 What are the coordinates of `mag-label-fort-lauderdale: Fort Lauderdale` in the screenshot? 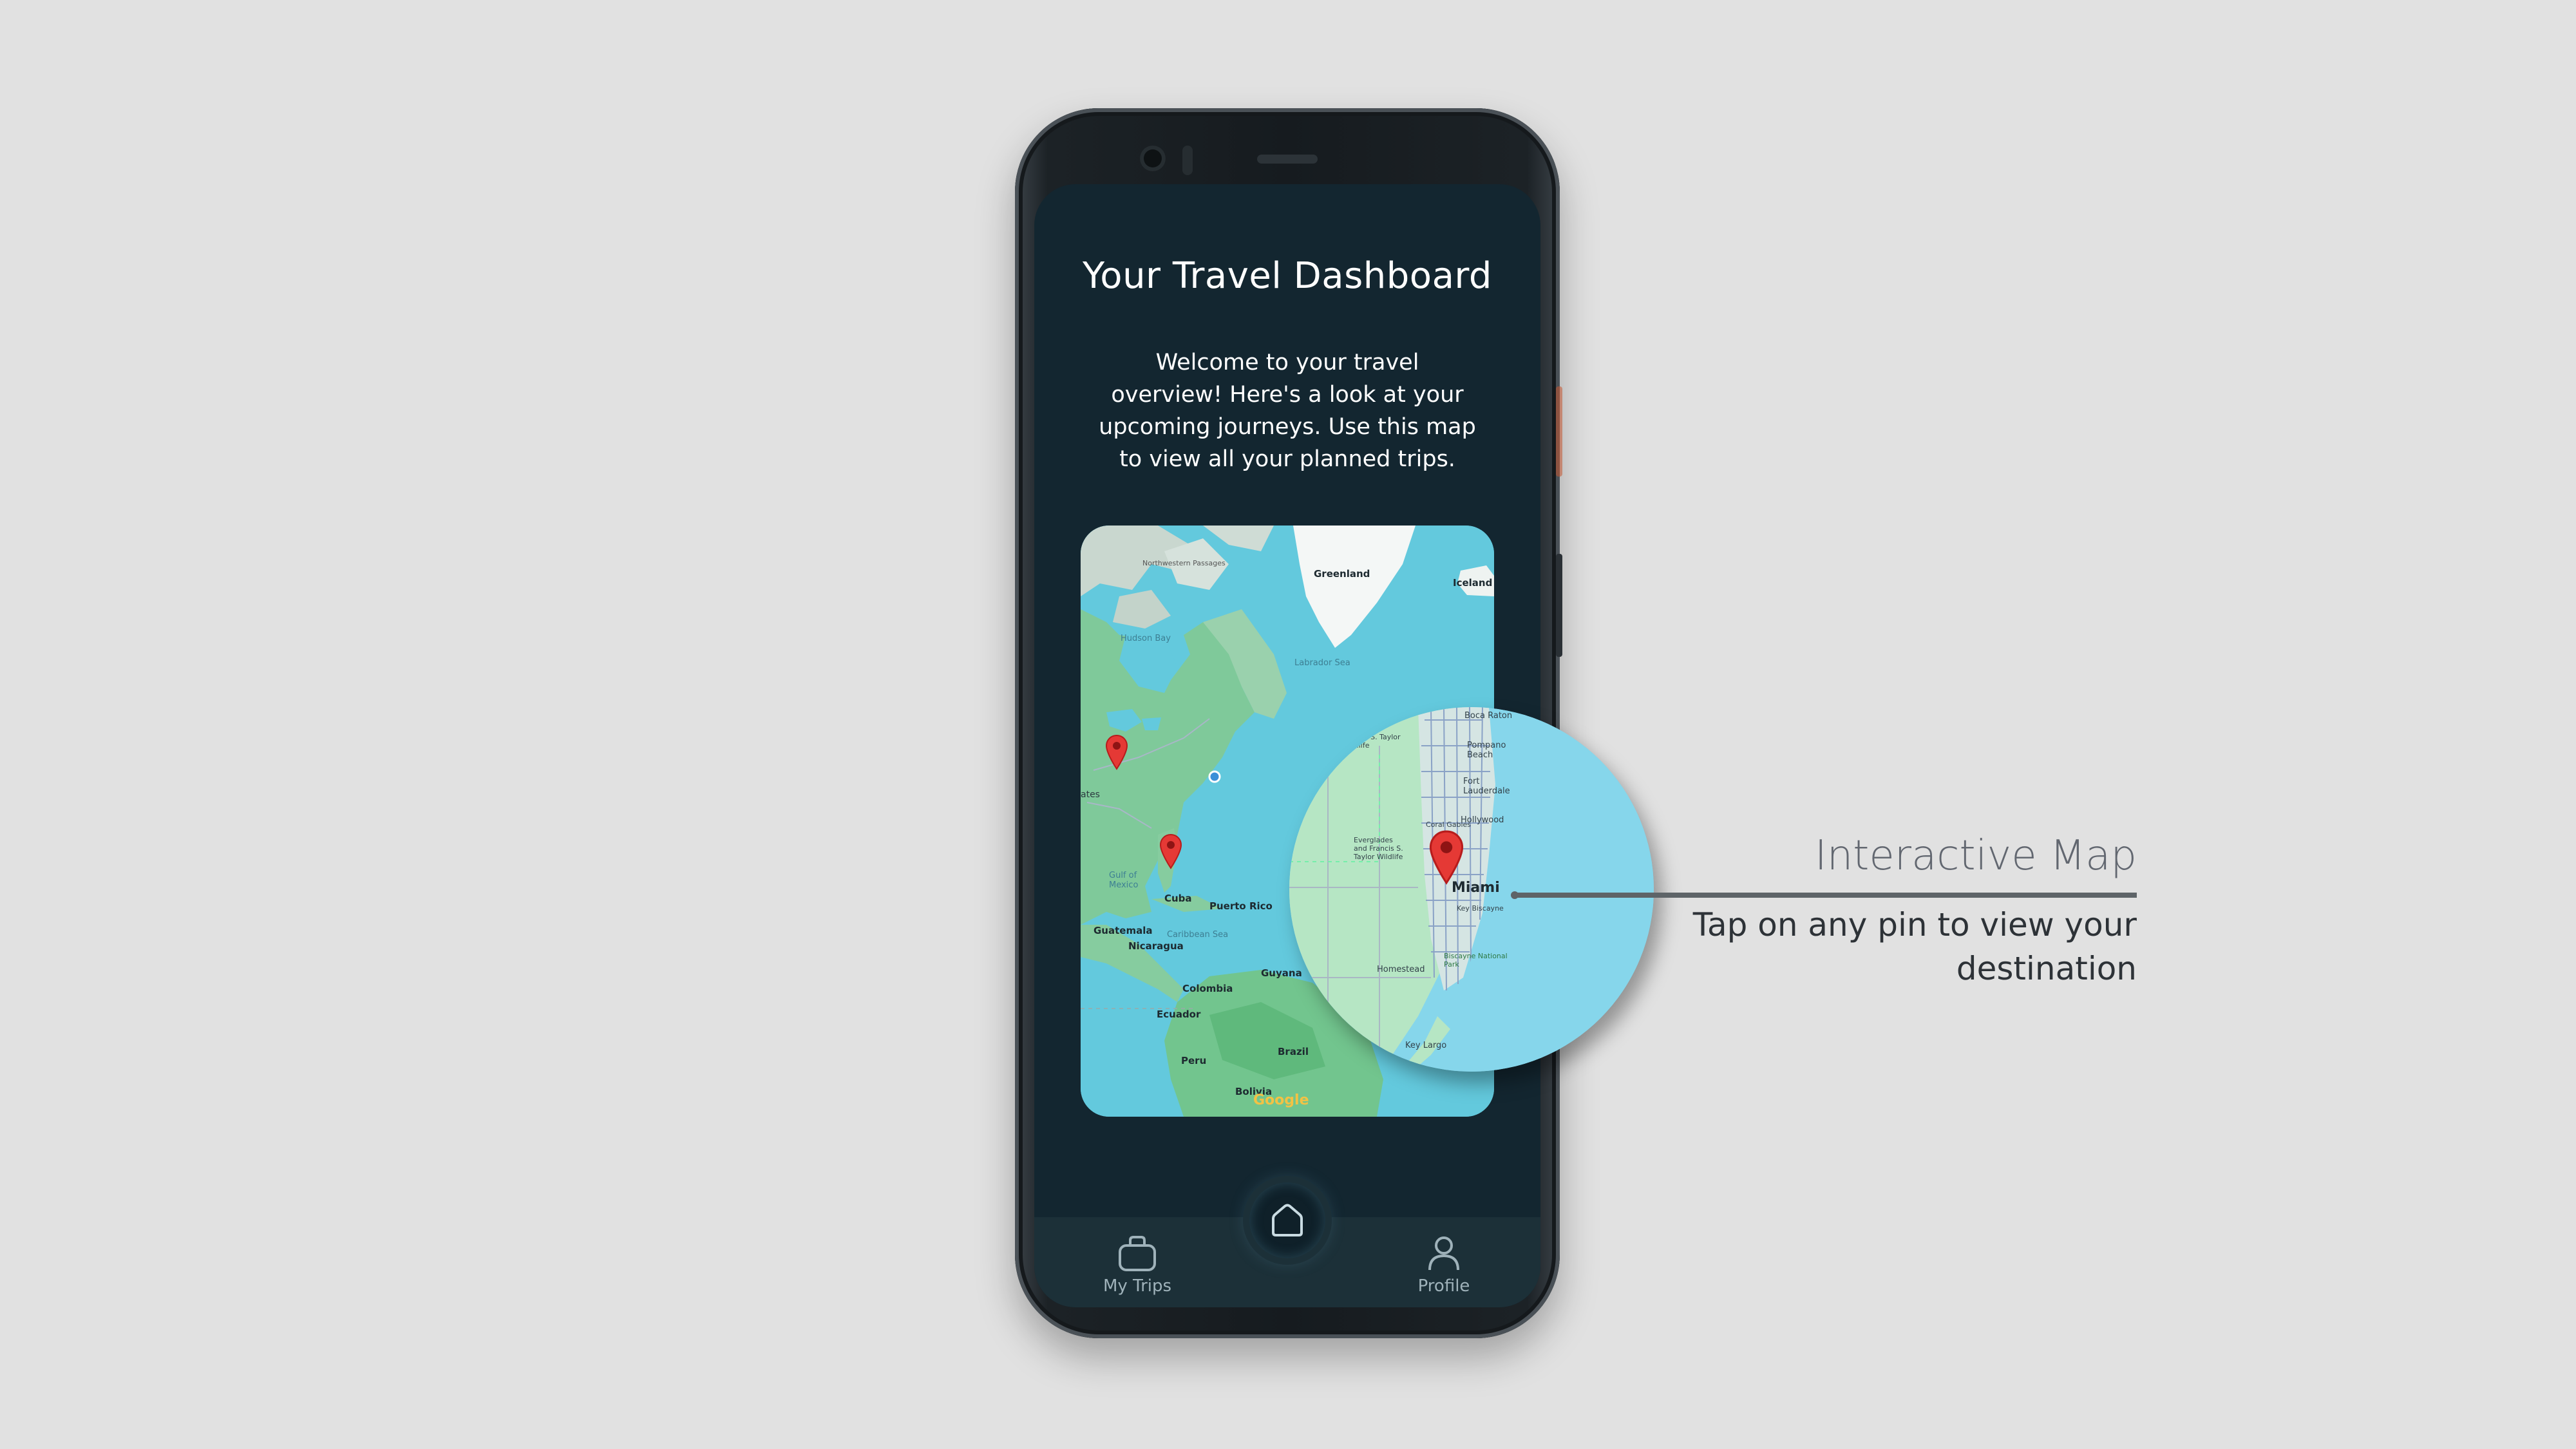 It's located at (1486, 786).